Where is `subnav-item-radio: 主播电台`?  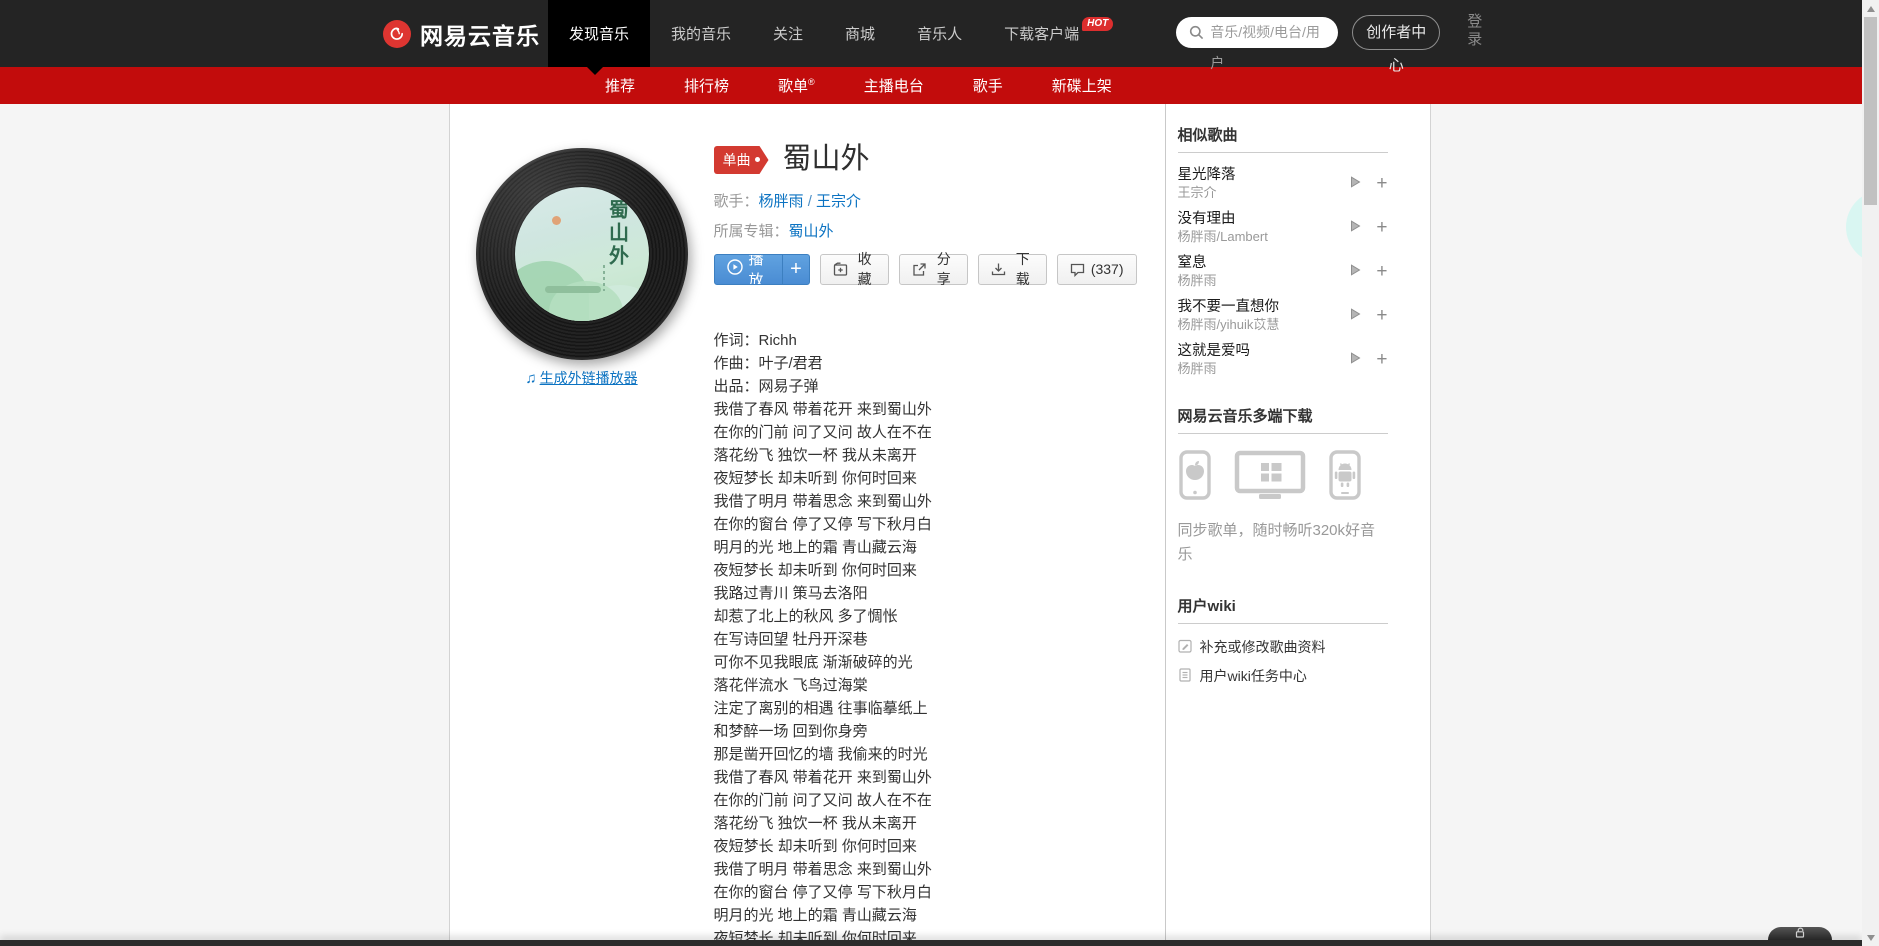 subnav-item-radio: 主播电台 is located at coordinates (894, 85).